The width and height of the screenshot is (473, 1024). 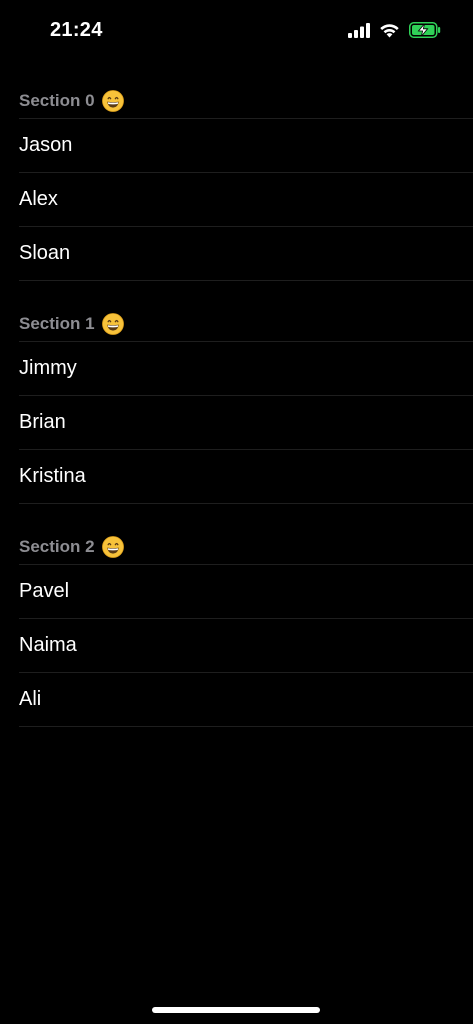 What do you see at coordinates (246, 369) in the screenshot?
I see `list-item: Jimmy` at bounding box center [246, 369].